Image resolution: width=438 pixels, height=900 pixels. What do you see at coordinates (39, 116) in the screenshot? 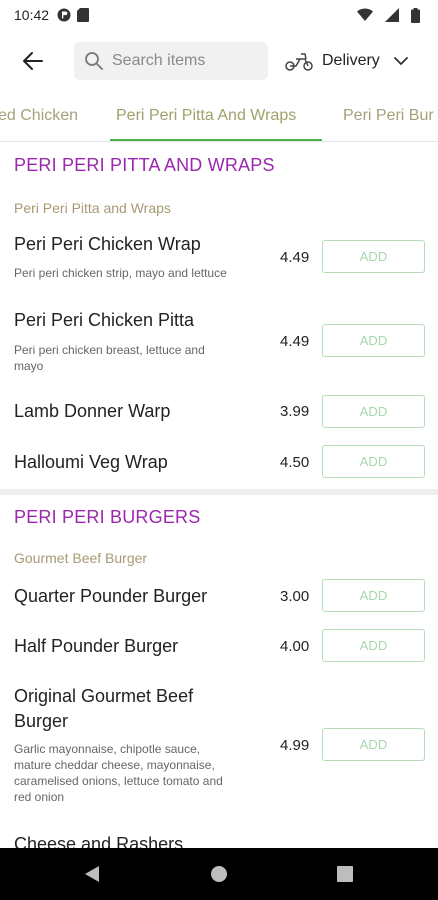
I see `tab-peri-peri-chicken: ed Chicken` at bounding box center [39, 116].